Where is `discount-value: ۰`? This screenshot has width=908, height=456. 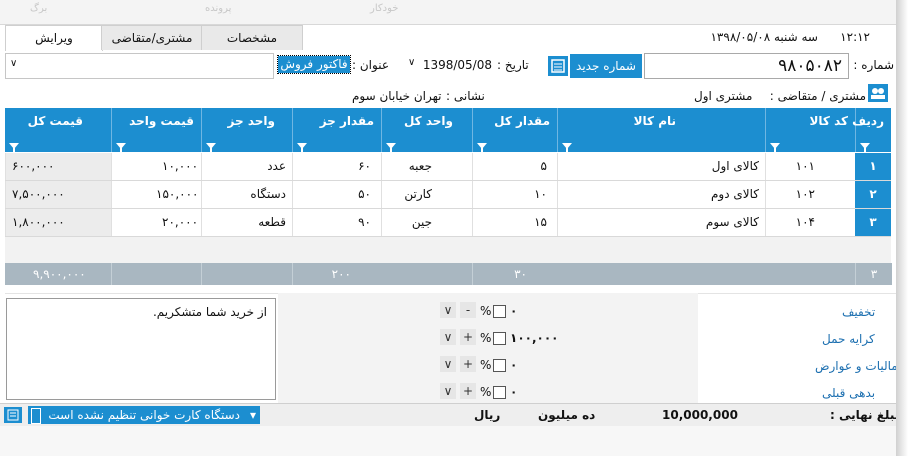 discount-value: ۰ is located at coordinates (513, 311).